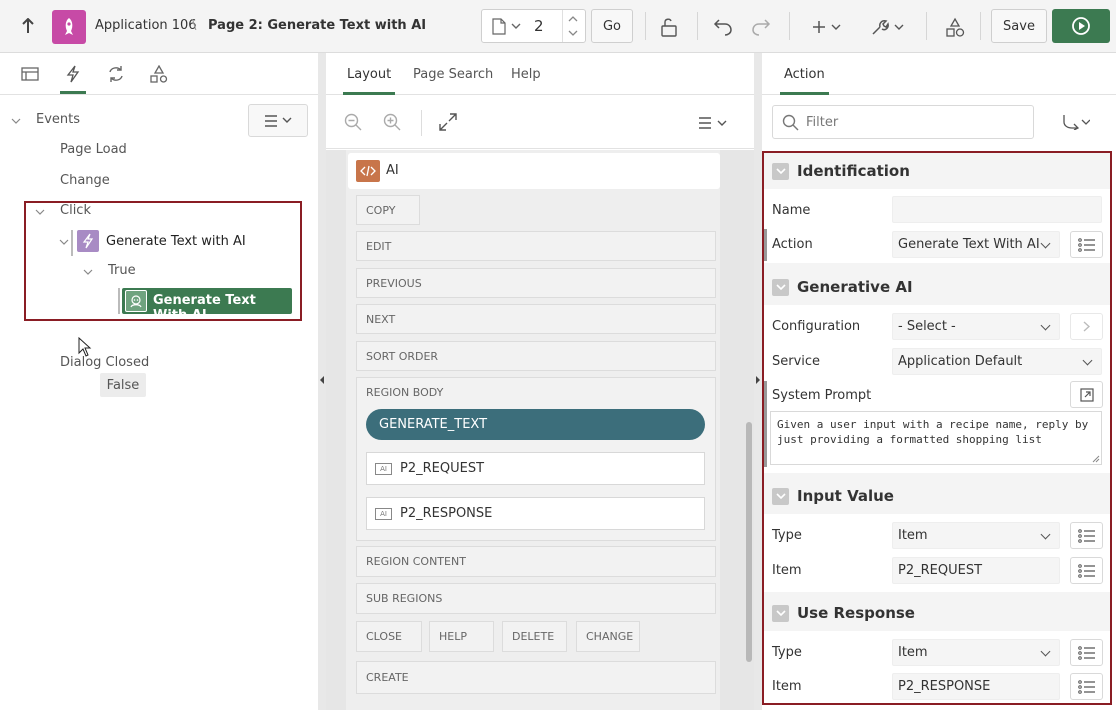 The height and width of the screenshot is (710, 1116). What do you see at coordinates (1086, 244) in the screenshot?
I see `action-list-button` at bounding box center [1086, 244].